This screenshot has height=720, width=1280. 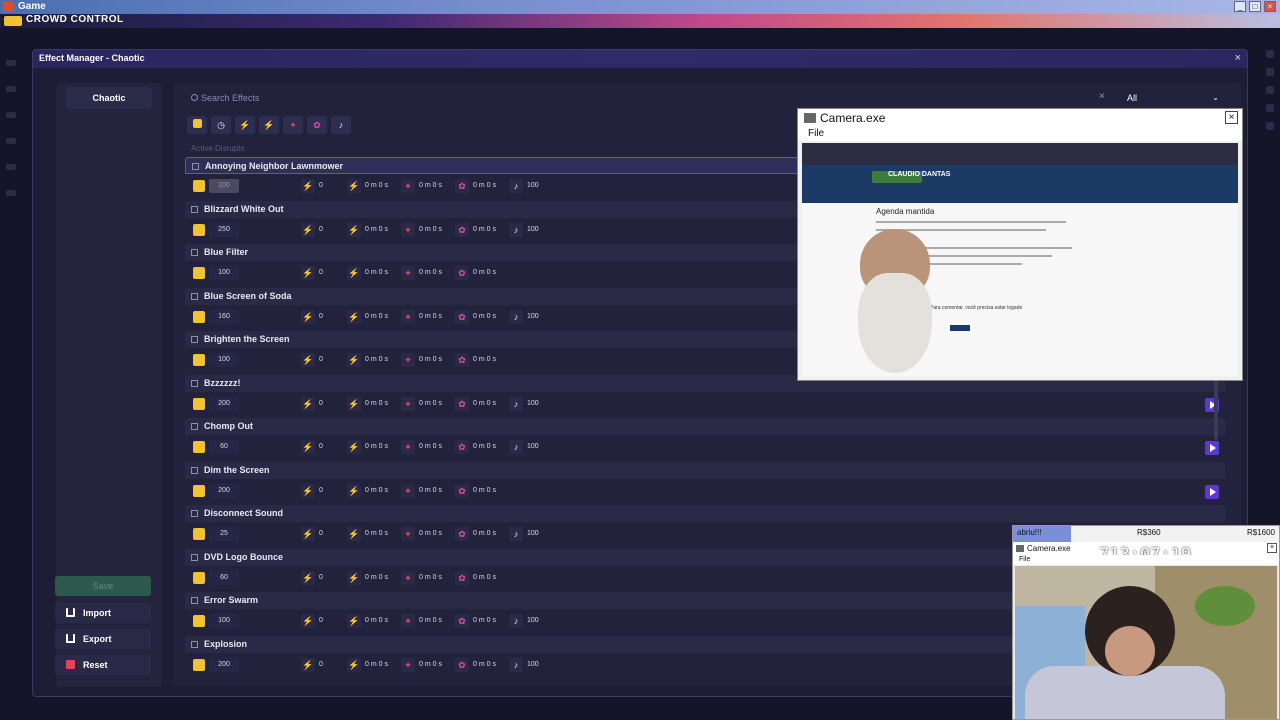 I want to click on volume-filter-icon: ♪, so click(x=341, y=125).